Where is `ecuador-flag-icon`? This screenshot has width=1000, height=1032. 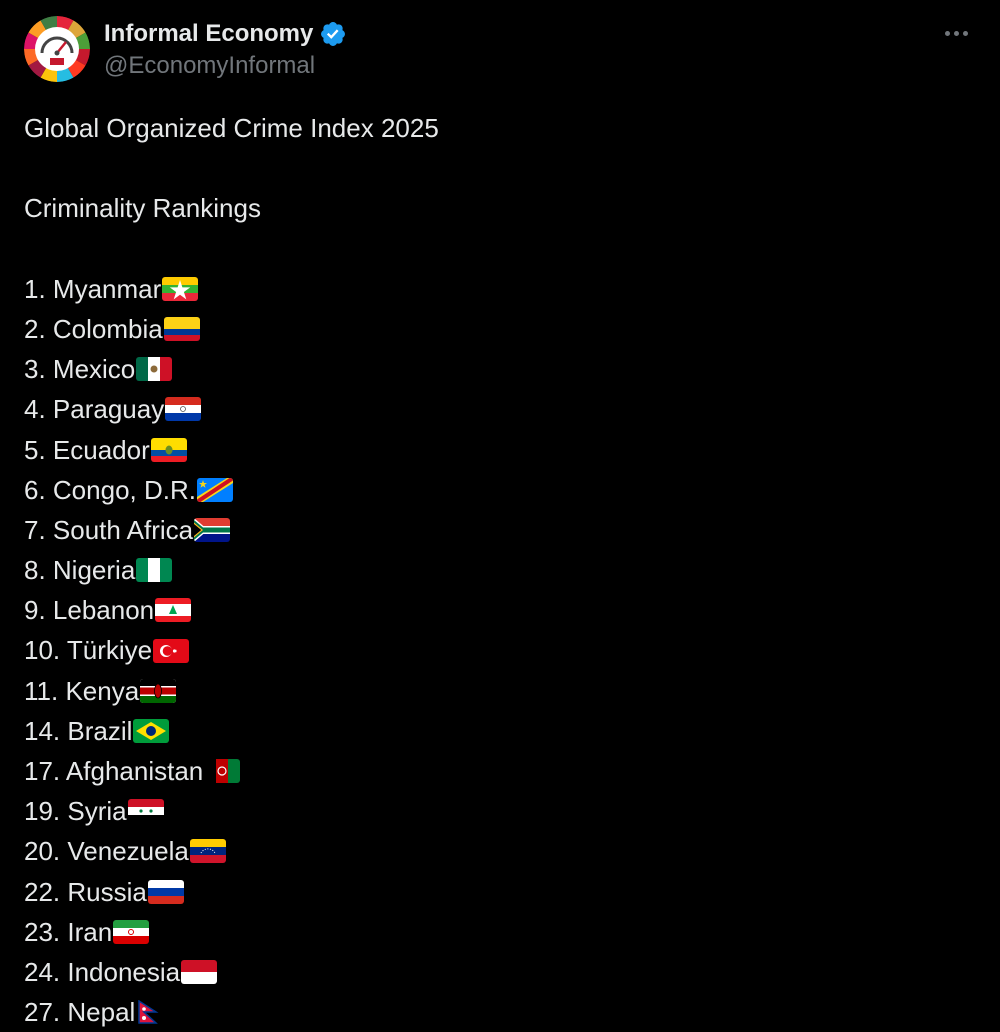 ecuador-flag-icon is located at coordinates (168, 449).